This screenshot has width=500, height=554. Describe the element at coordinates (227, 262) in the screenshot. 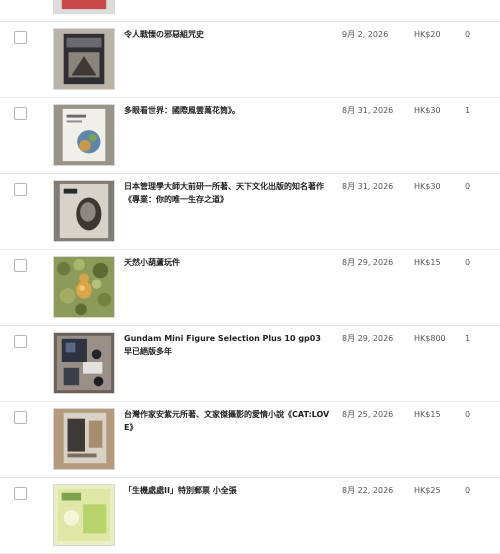

I see `listing-title: 天然小葫蘆玩件` at that location.